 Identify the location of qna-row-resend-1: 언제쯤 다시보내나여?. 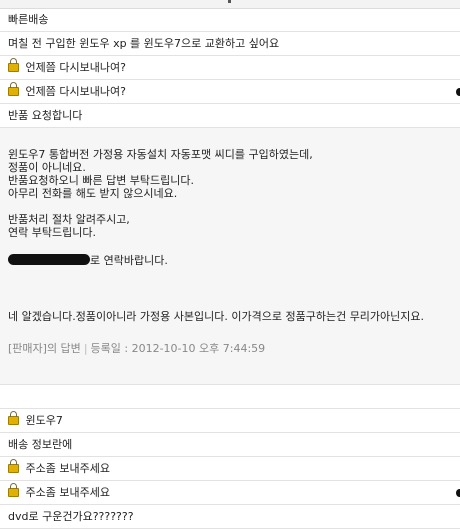
(230, 68).